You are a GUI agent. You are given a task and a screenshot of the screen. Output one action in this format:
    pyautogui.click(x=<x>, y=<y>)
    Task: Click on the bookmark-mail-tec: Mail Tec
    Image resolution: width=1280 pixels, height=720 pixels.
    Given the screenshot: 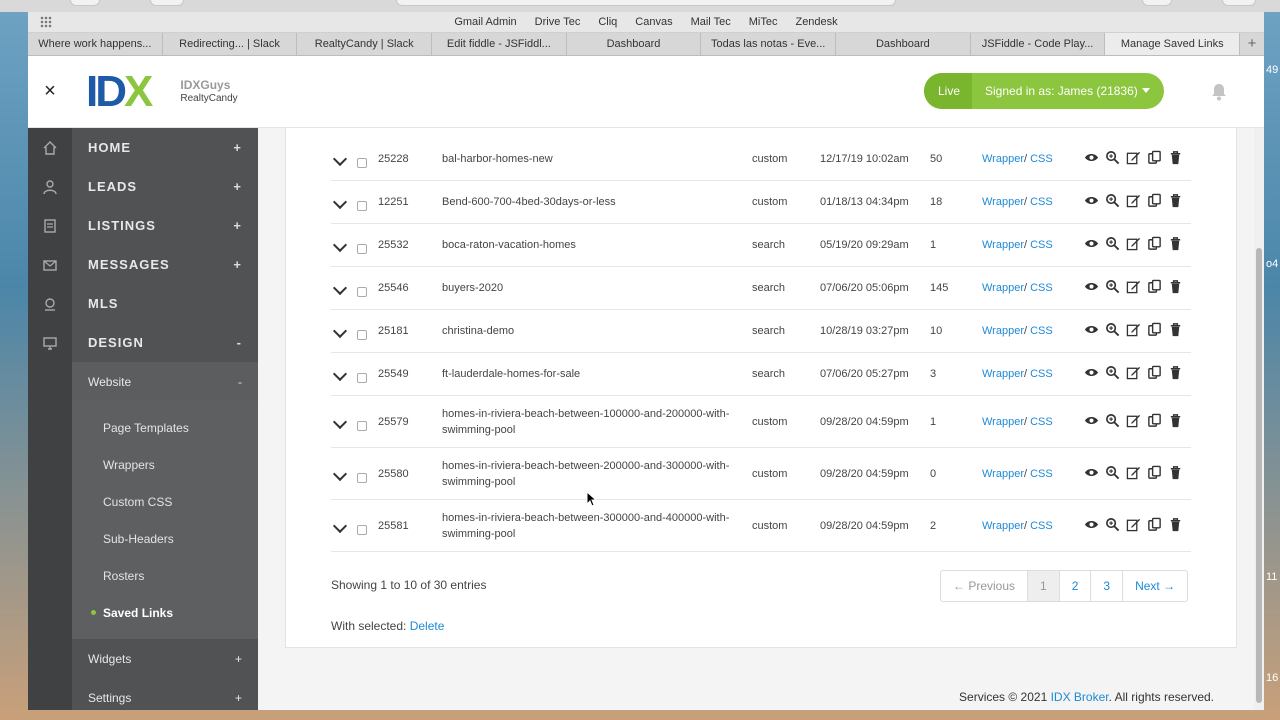 What is the action you would take?
    pyautogui.click(x=711, y=22)
    